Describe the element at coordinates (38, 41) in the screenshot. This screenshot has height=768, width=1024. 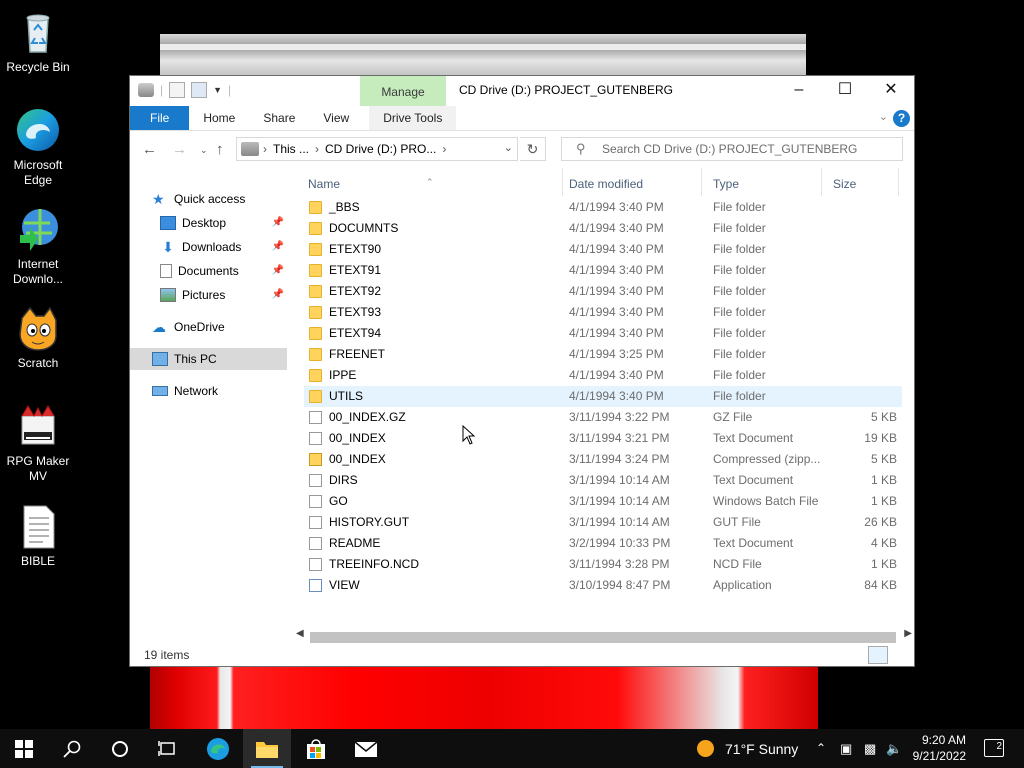
I see `desktop-icon-recycle-bin: Recycle Bin` at that location.